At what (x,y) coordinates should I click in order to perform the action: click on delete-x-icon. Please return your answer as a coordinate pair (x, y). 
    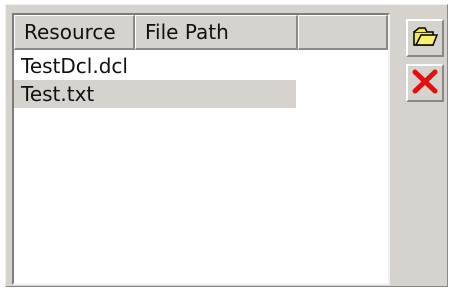
    Looking at the image, I should click on (425, 83).